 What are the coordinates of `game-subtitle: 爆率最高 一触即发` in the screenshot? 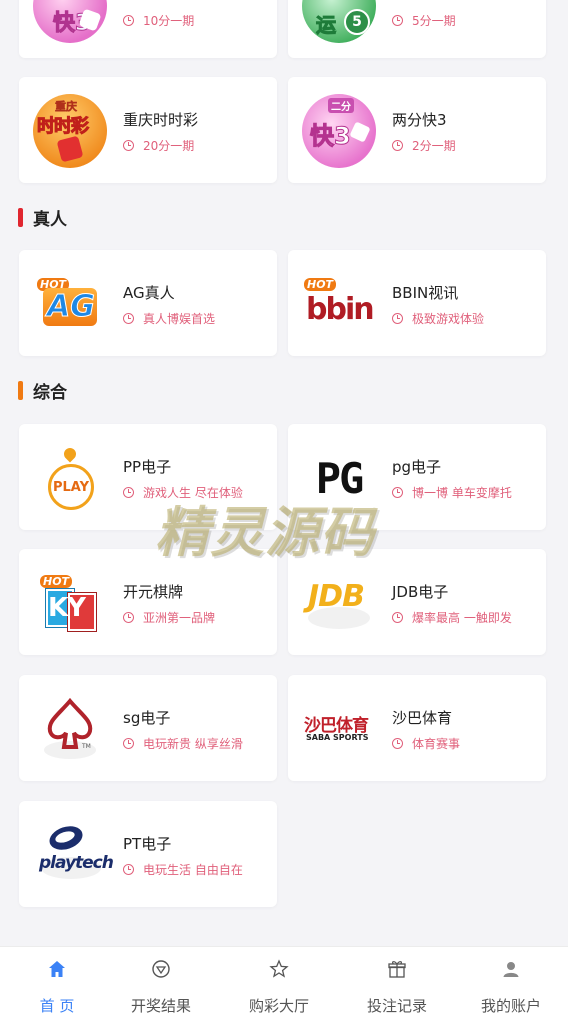 It's located at (452, 617).